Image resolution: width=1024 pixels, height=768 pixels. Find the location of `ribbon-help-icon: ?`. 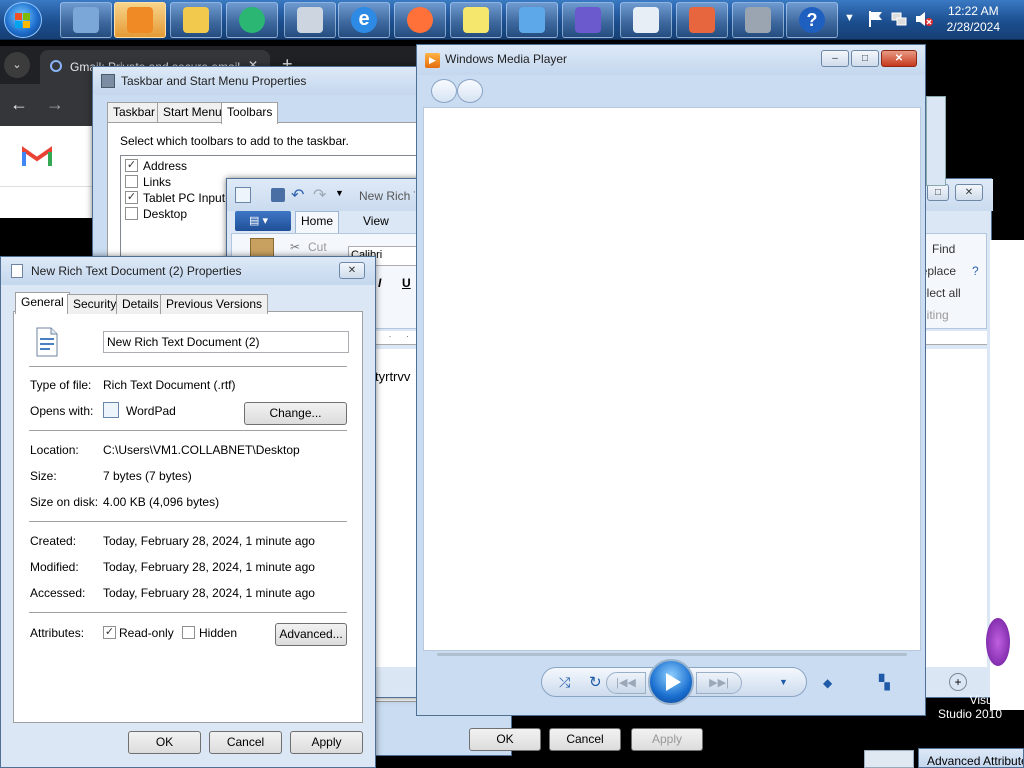

ribbon-help-icon: ? is located at coordinates (975, 271).